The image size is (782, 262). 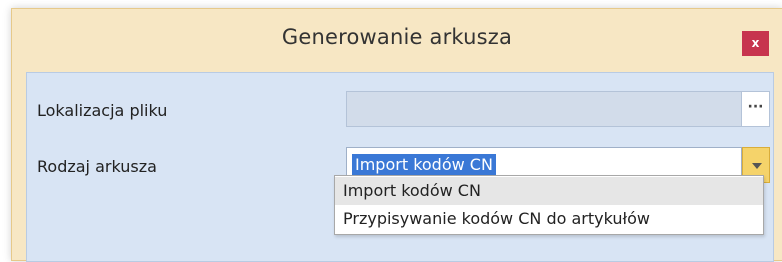 I want to click on sheet-type-selected-value: Import kodów CN, so click(x=424, y=165).